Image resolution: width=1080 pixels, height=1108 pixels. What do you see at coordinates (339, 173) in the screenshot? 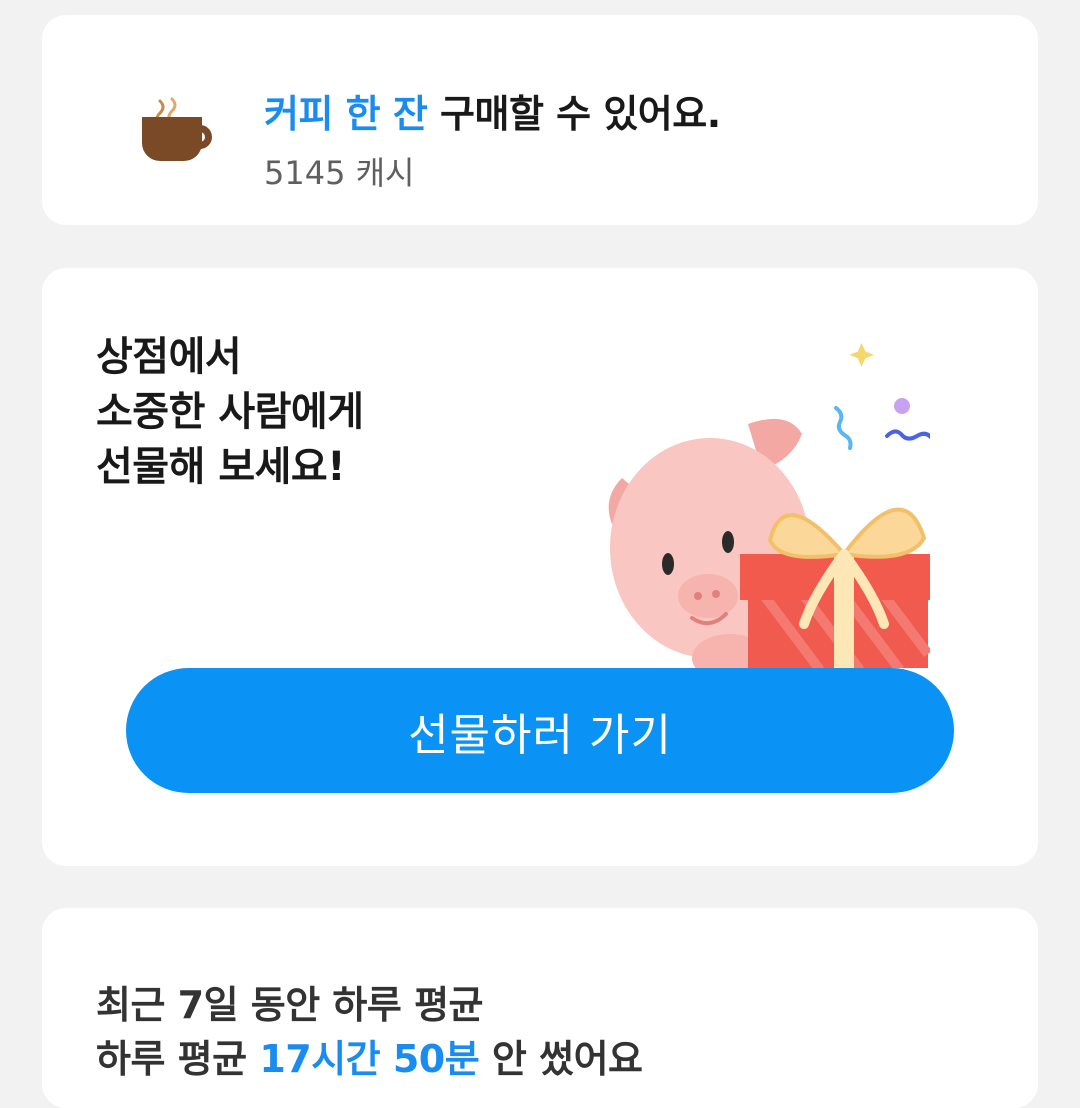
I see `cash-balance: 5145 캐시` at bounding box center [339, 173].